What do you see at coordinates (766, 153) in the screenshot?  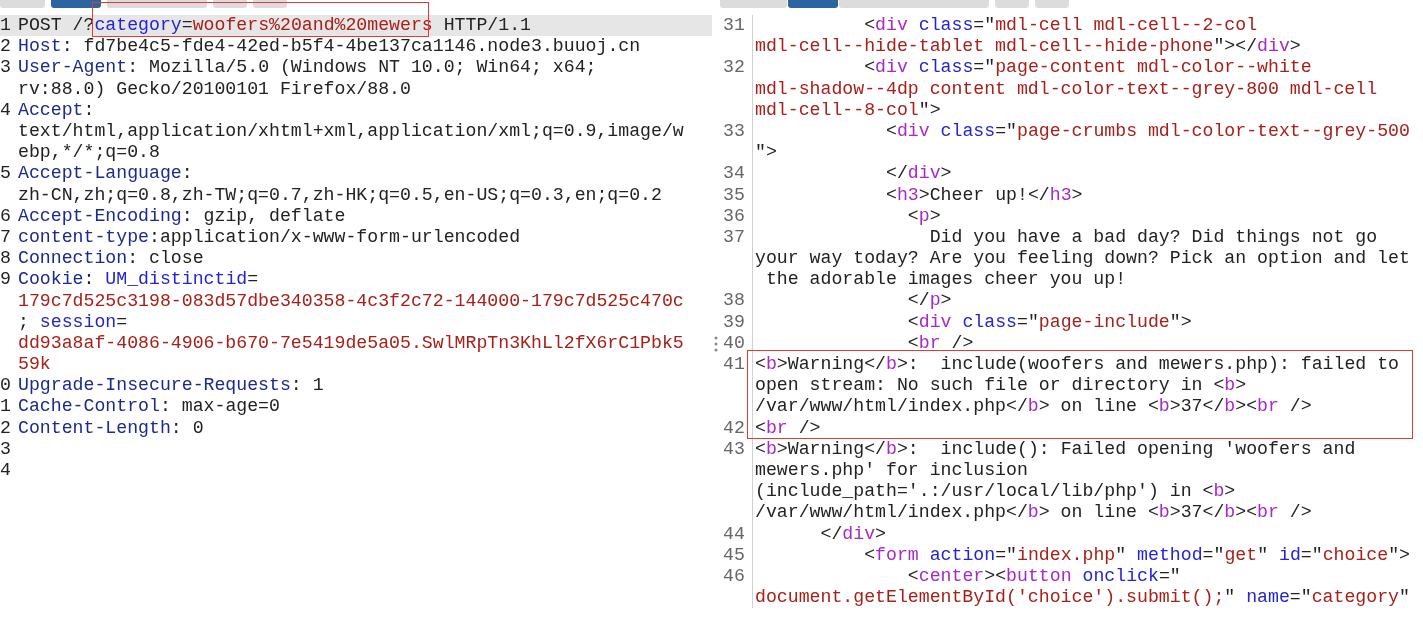 I see `code-line: ">` at bounding box center [766, 153].